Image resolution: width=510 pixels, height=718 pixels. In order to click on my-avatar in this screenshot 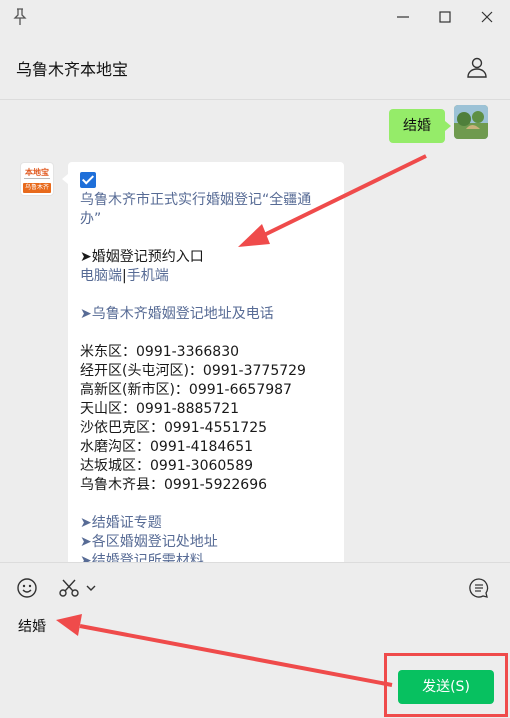, I will do `click(471, 122)`.